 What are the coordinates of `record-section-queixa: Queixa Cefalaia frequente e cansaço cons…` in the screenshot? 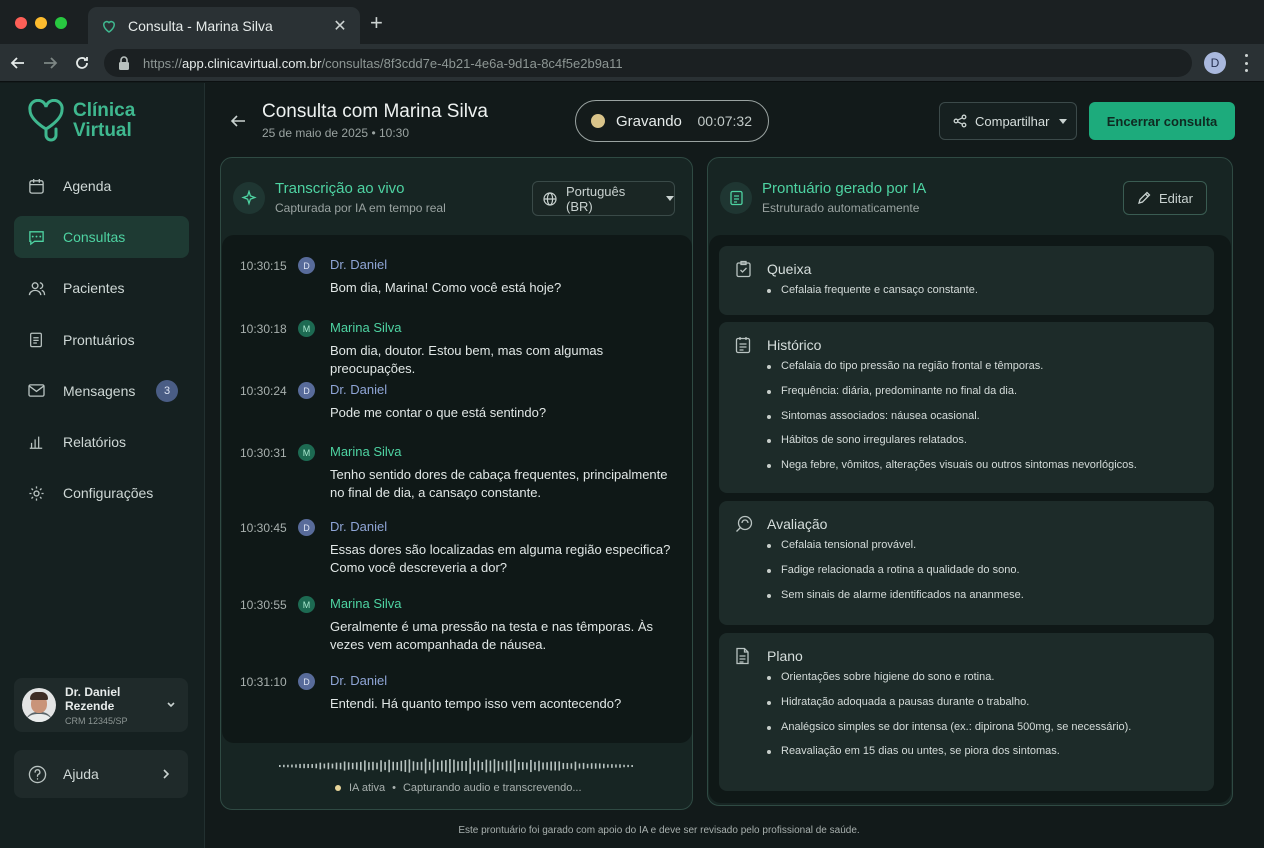 It's located at (966, 280).